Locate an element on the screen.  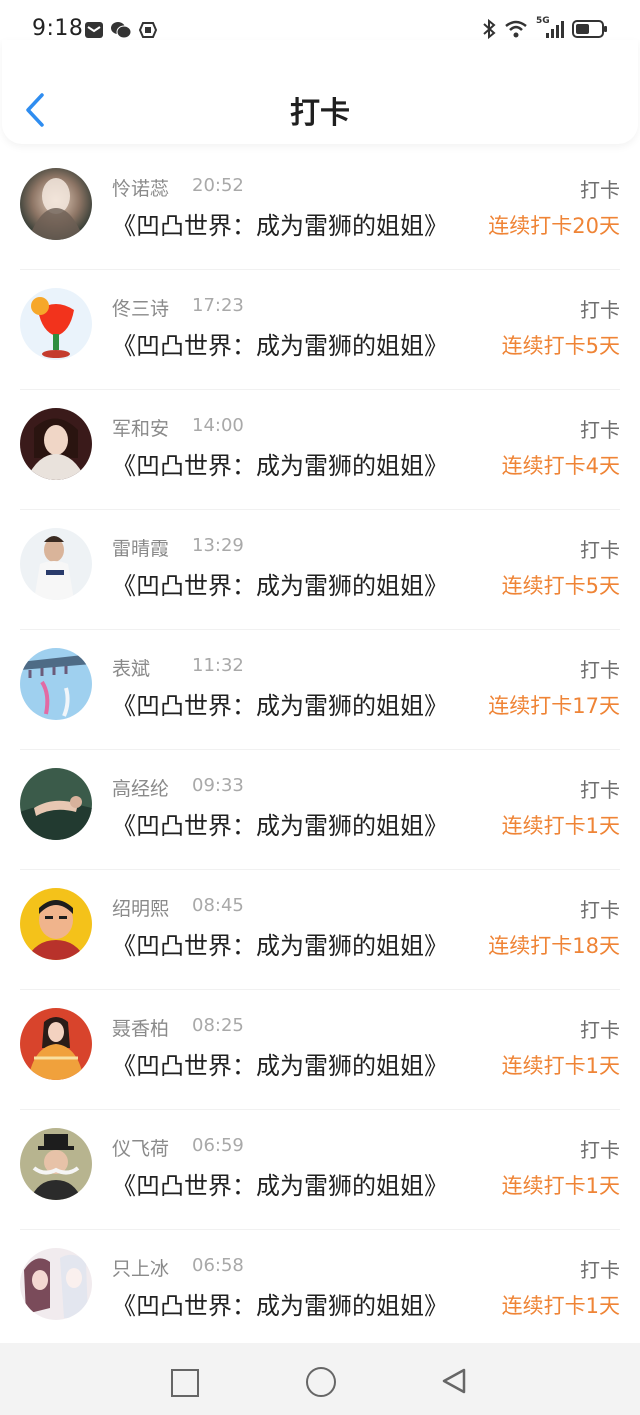
system-navigation-bar is located at coordinates (320, 1379).